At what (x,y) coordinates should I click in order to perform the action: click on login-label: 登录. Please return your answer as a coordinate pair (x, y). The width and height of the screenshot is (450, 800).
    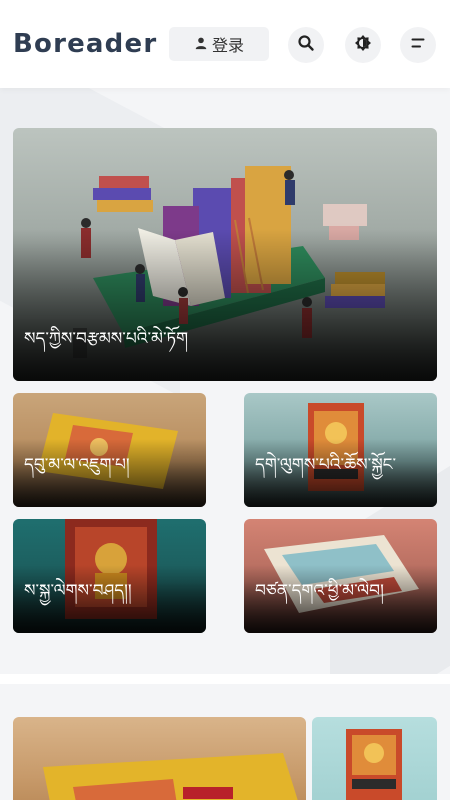
    Looking at the image, I should click on (227, 45).